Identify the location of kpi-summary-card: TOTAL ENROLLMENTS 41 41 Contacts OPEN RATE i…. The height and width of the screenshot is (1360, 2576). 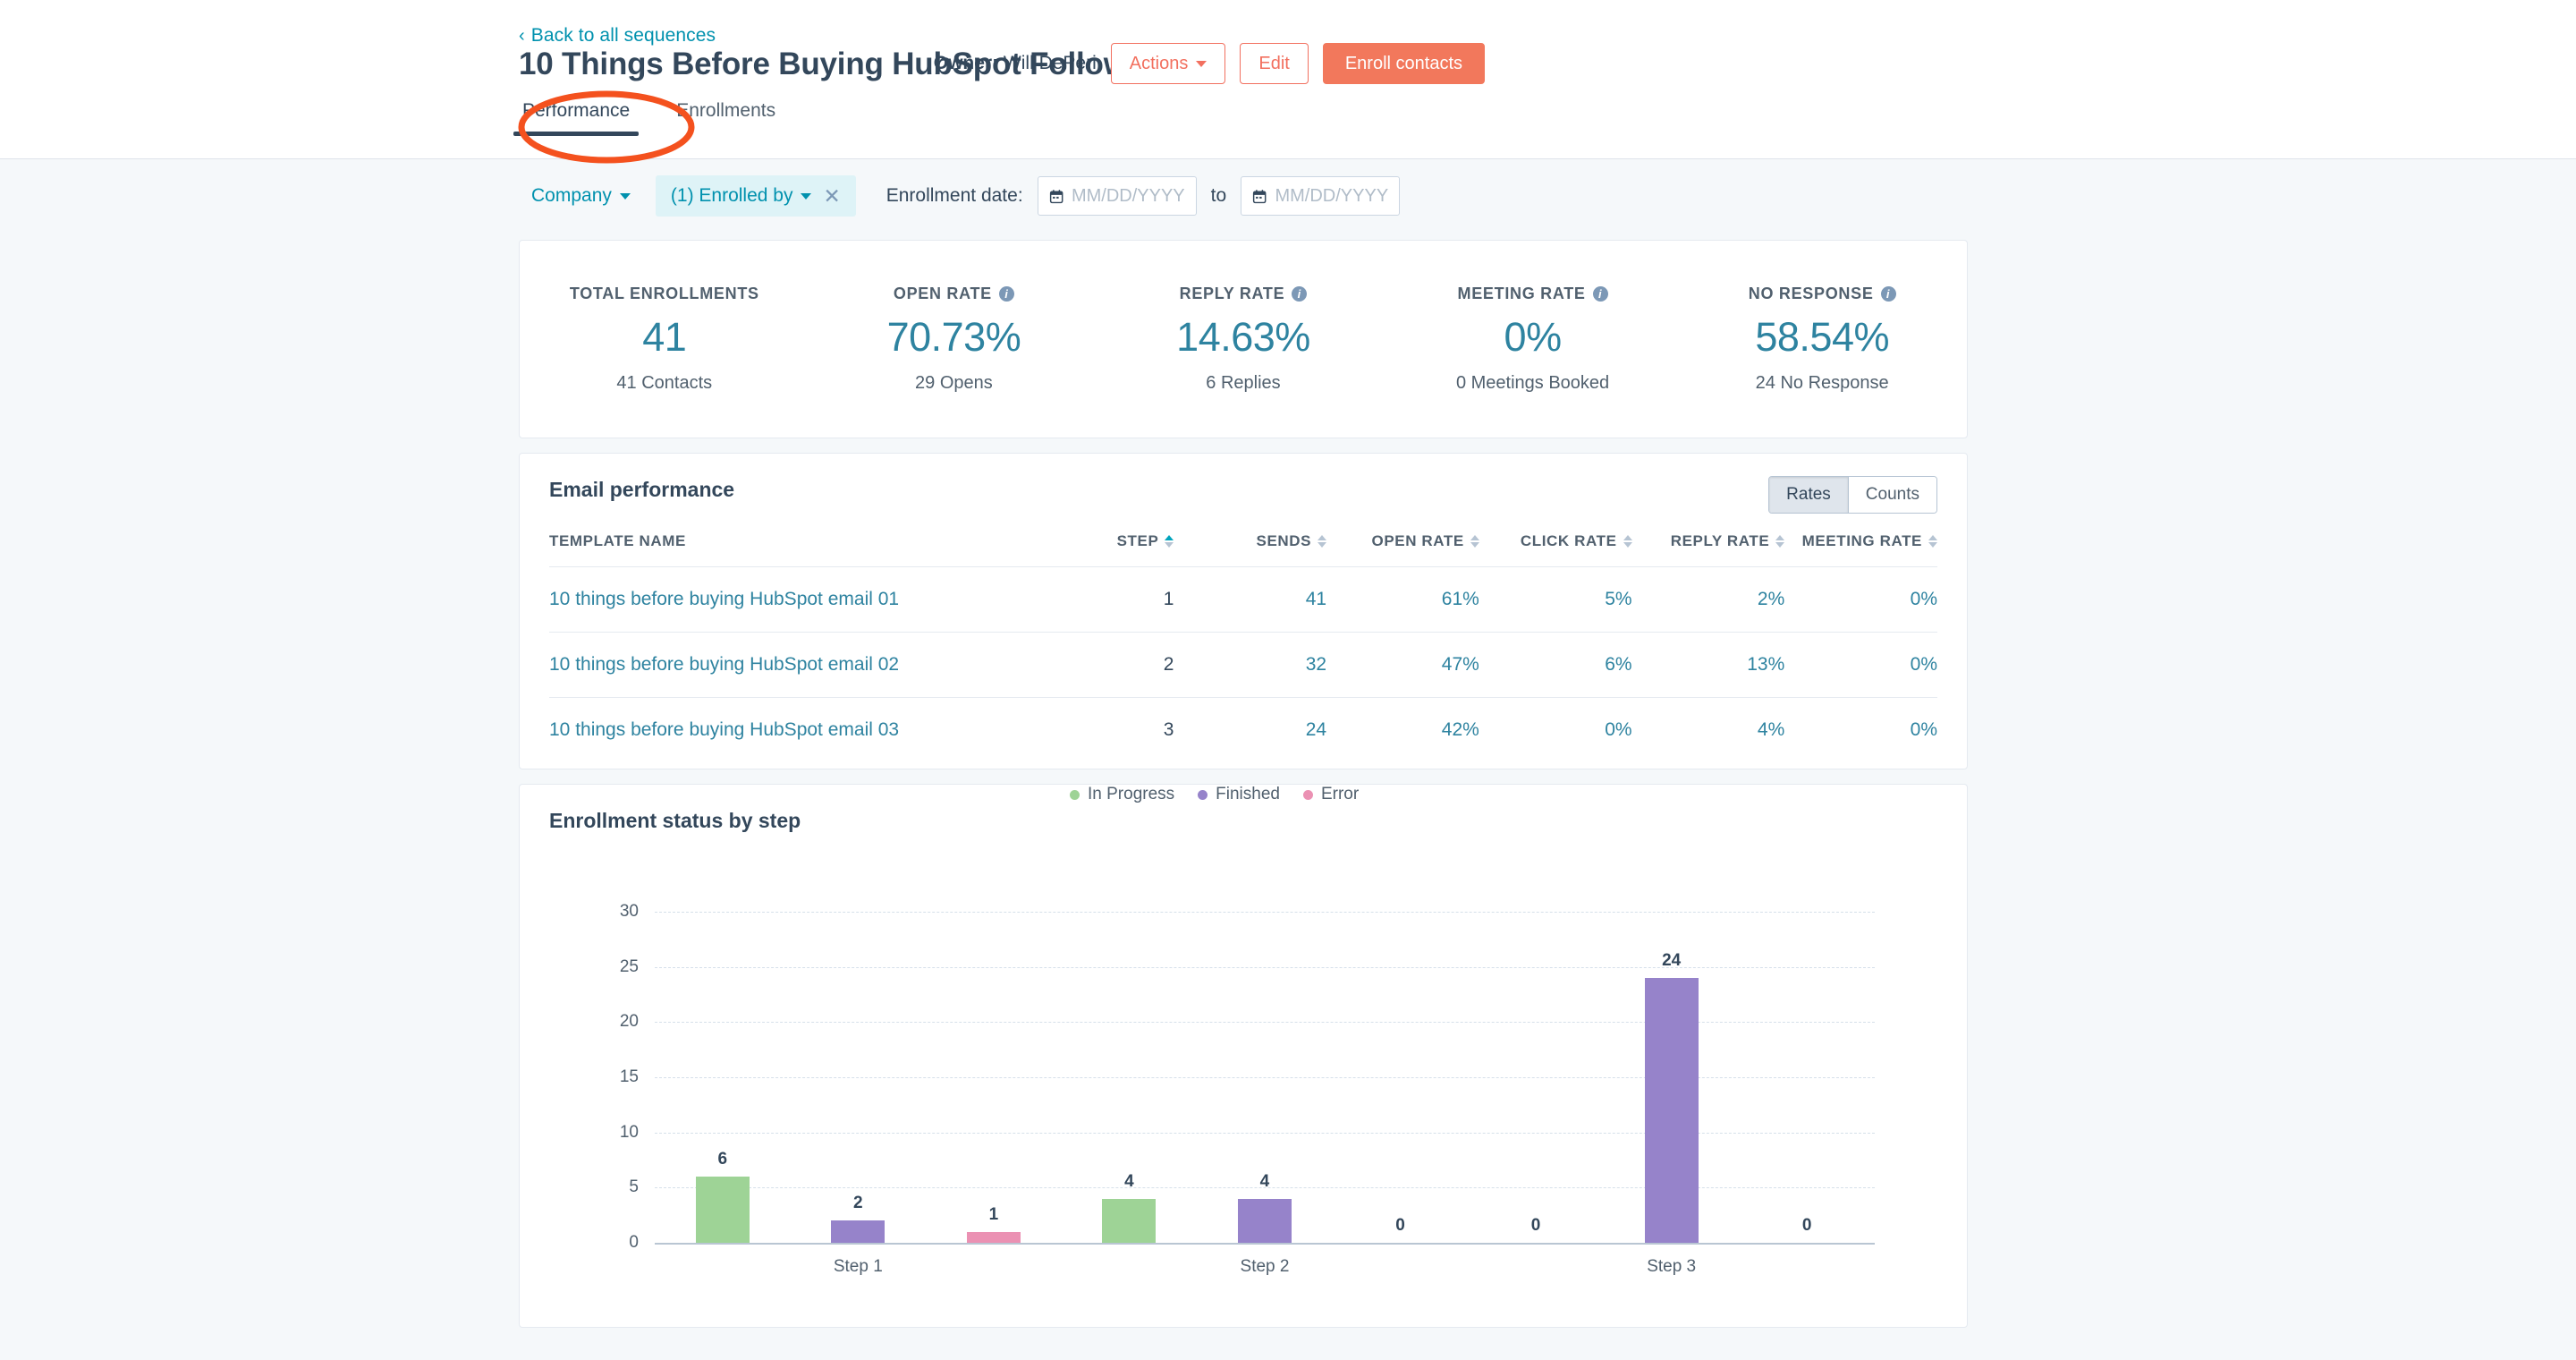
(1243, 339).